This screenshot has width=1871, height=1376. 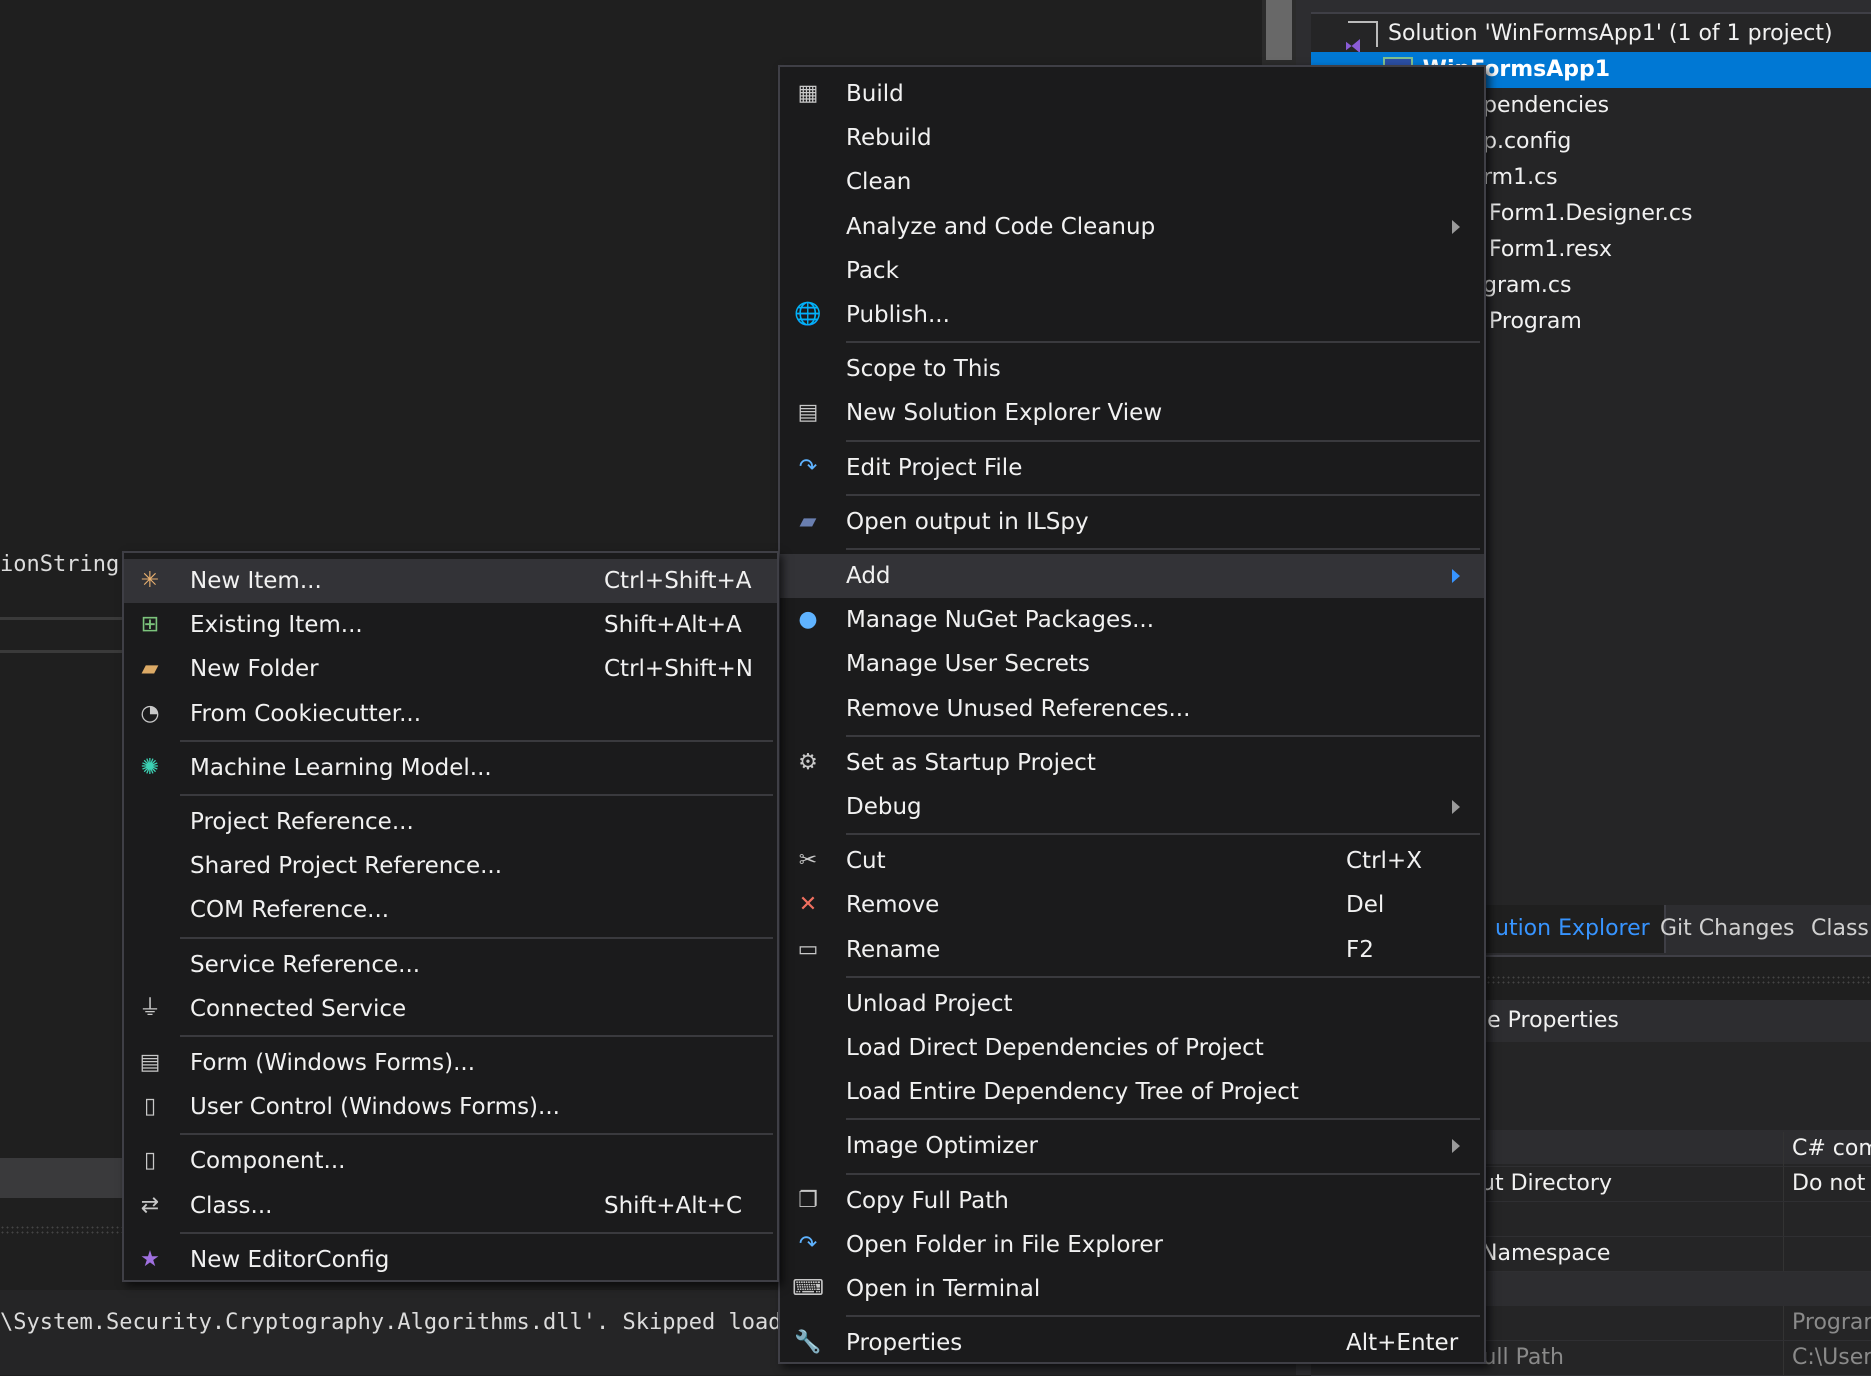 What do you see at coordinates (1132, 522) in the screenshot?
I see `menu-item-open-output-in-ilspy: ▰ Open output in ILSpy` at bounding box center [1132, 522].